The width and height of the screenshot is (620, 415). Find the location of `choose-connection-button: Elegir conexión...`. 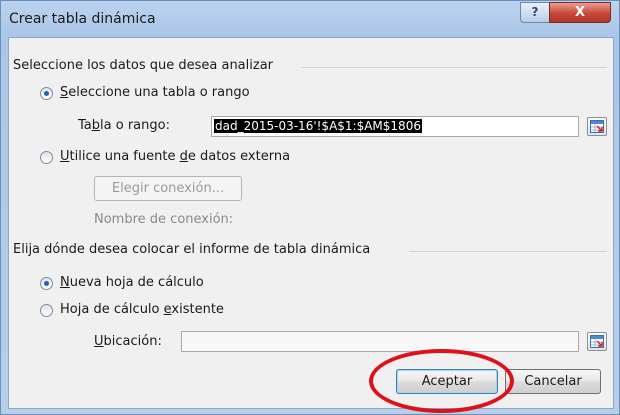

choose-connection-button: Elegir conexión... is located at coordinates (168, 188).